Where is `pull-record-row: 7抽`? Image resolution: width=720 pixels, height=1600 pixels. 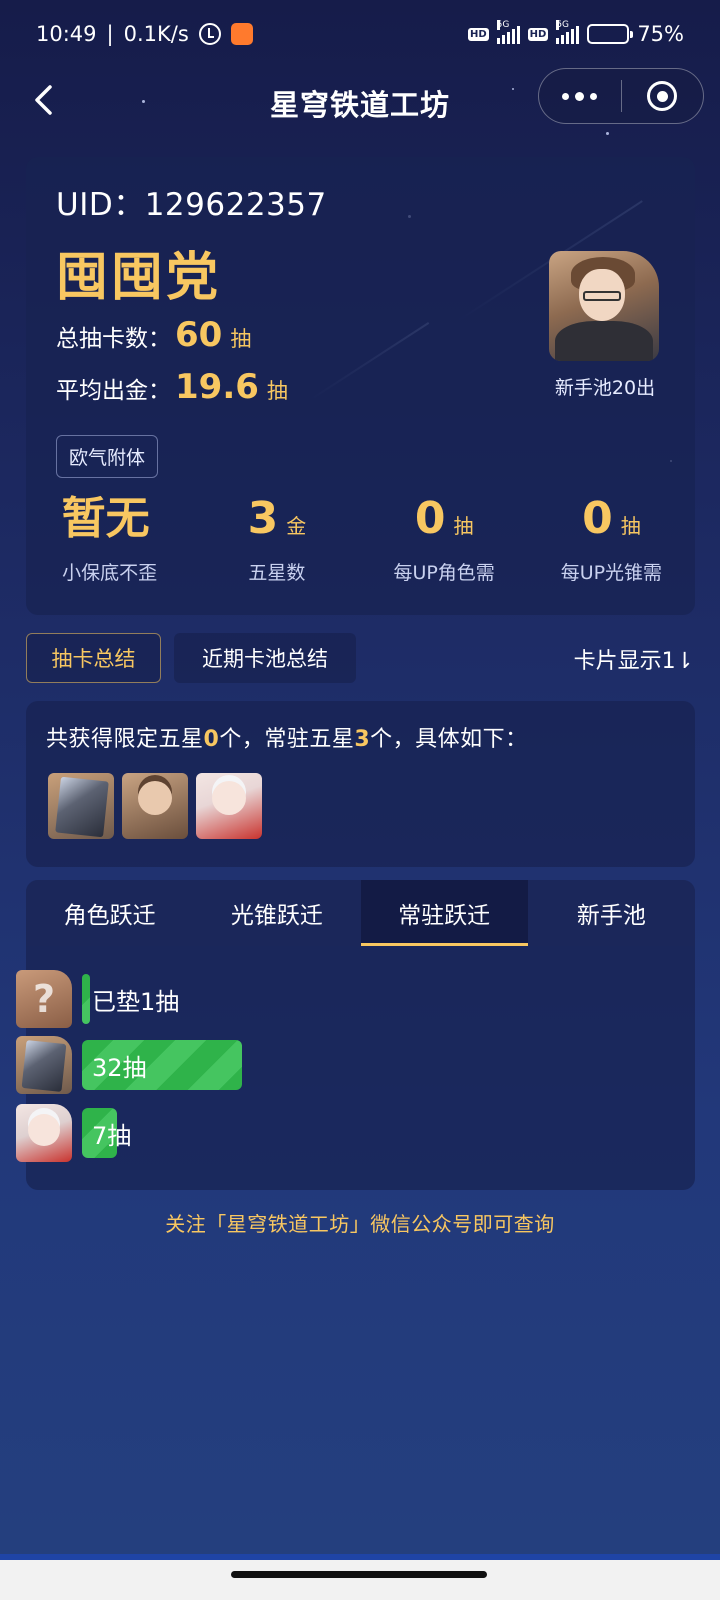
pull-record-row: 7抽 is located at coordinates (73, 1133).